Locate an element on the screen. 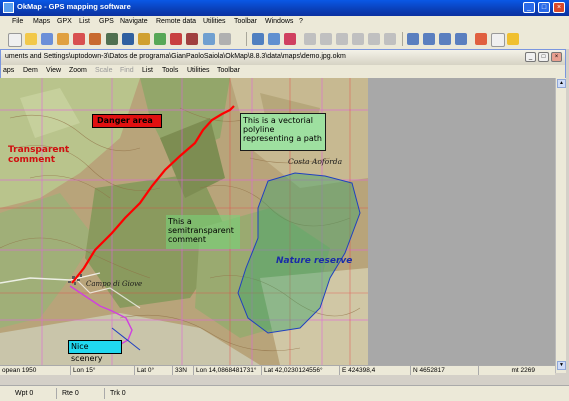 This screenshot has width=569, height=401. route-icon is located at coordinates (128, 39).